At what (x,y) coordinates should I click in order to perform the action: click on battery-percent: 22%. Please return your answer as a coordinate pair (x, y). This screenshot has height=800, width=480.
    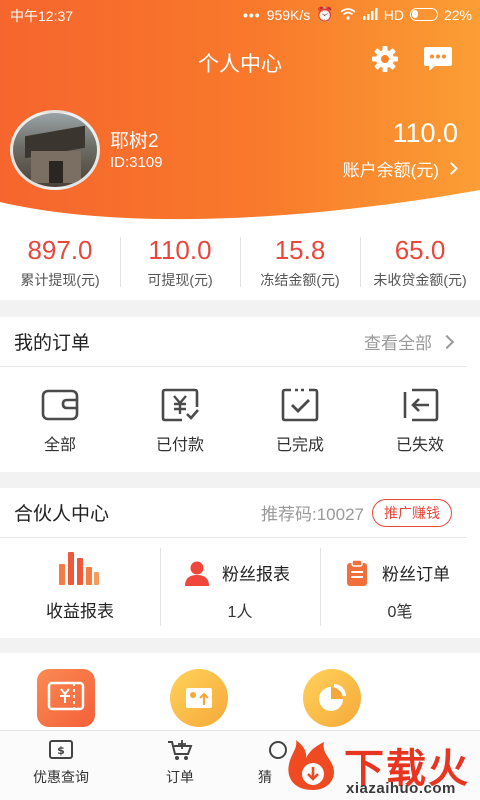
    Looking at the image, I should click on (457, 14).